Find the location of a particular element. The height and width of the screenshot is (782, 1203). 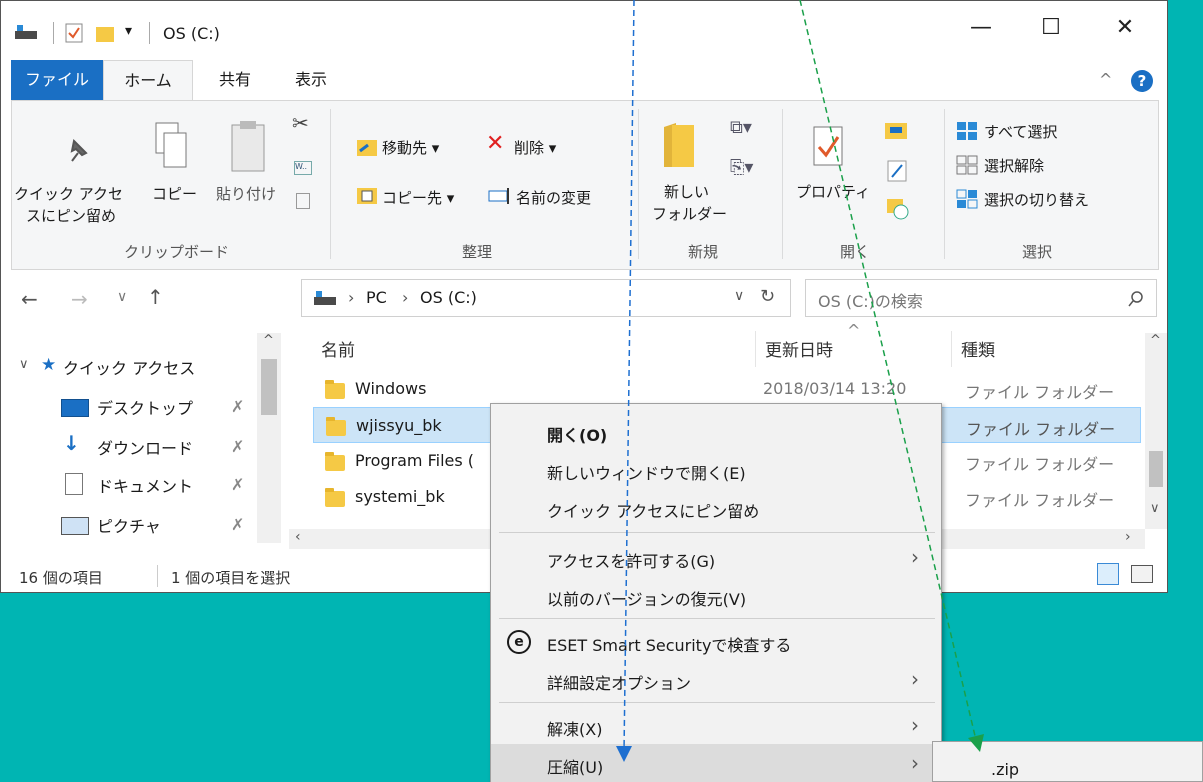

document-icon is located at coordinates (74, 484).